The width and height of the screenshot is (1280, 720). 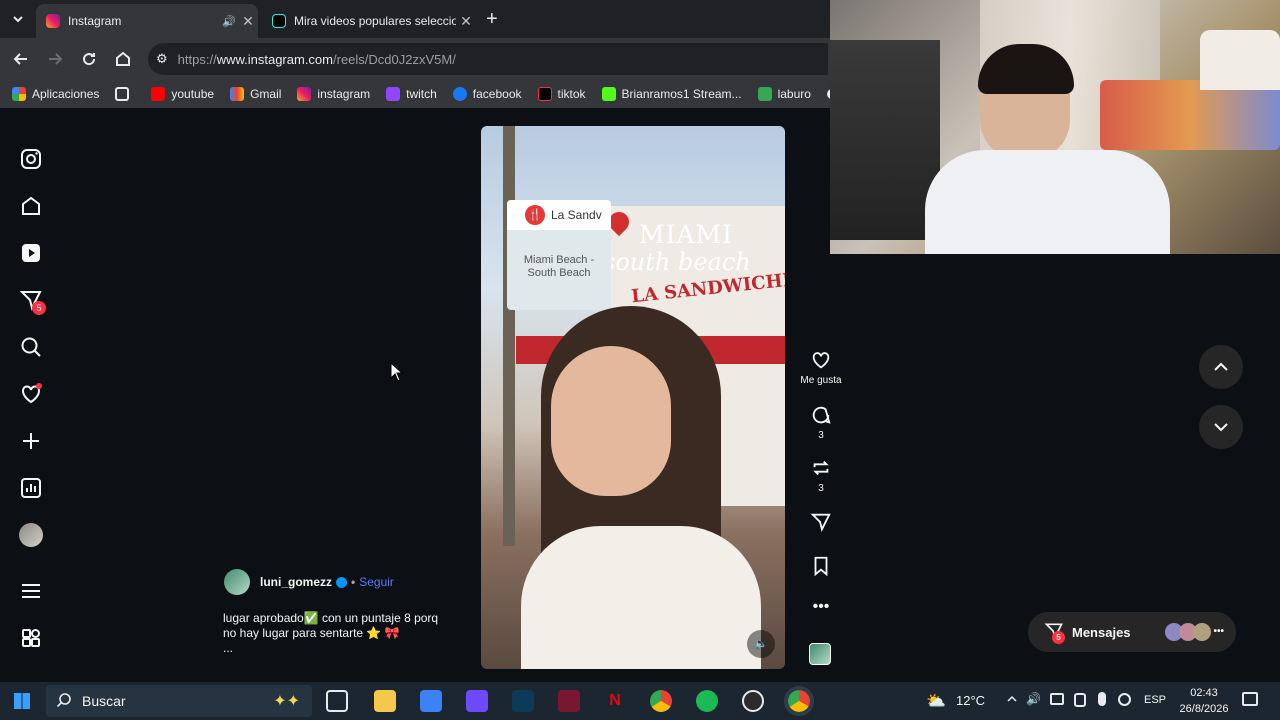 I want to click on restaurant-icon: 🍴, so click(x=535, y=215).